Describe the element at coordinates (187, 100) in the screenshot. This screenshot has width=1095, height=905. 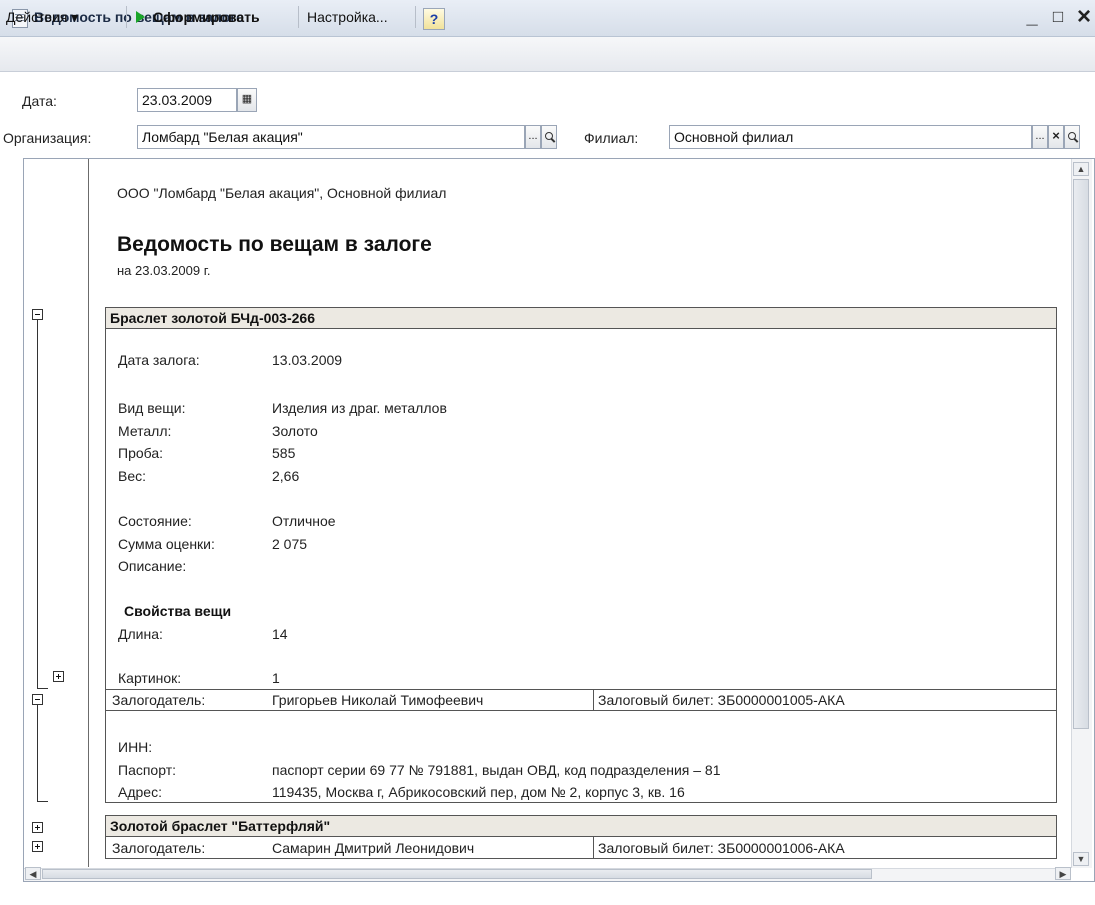
I see `date-field: 23.03.2009` at that location.